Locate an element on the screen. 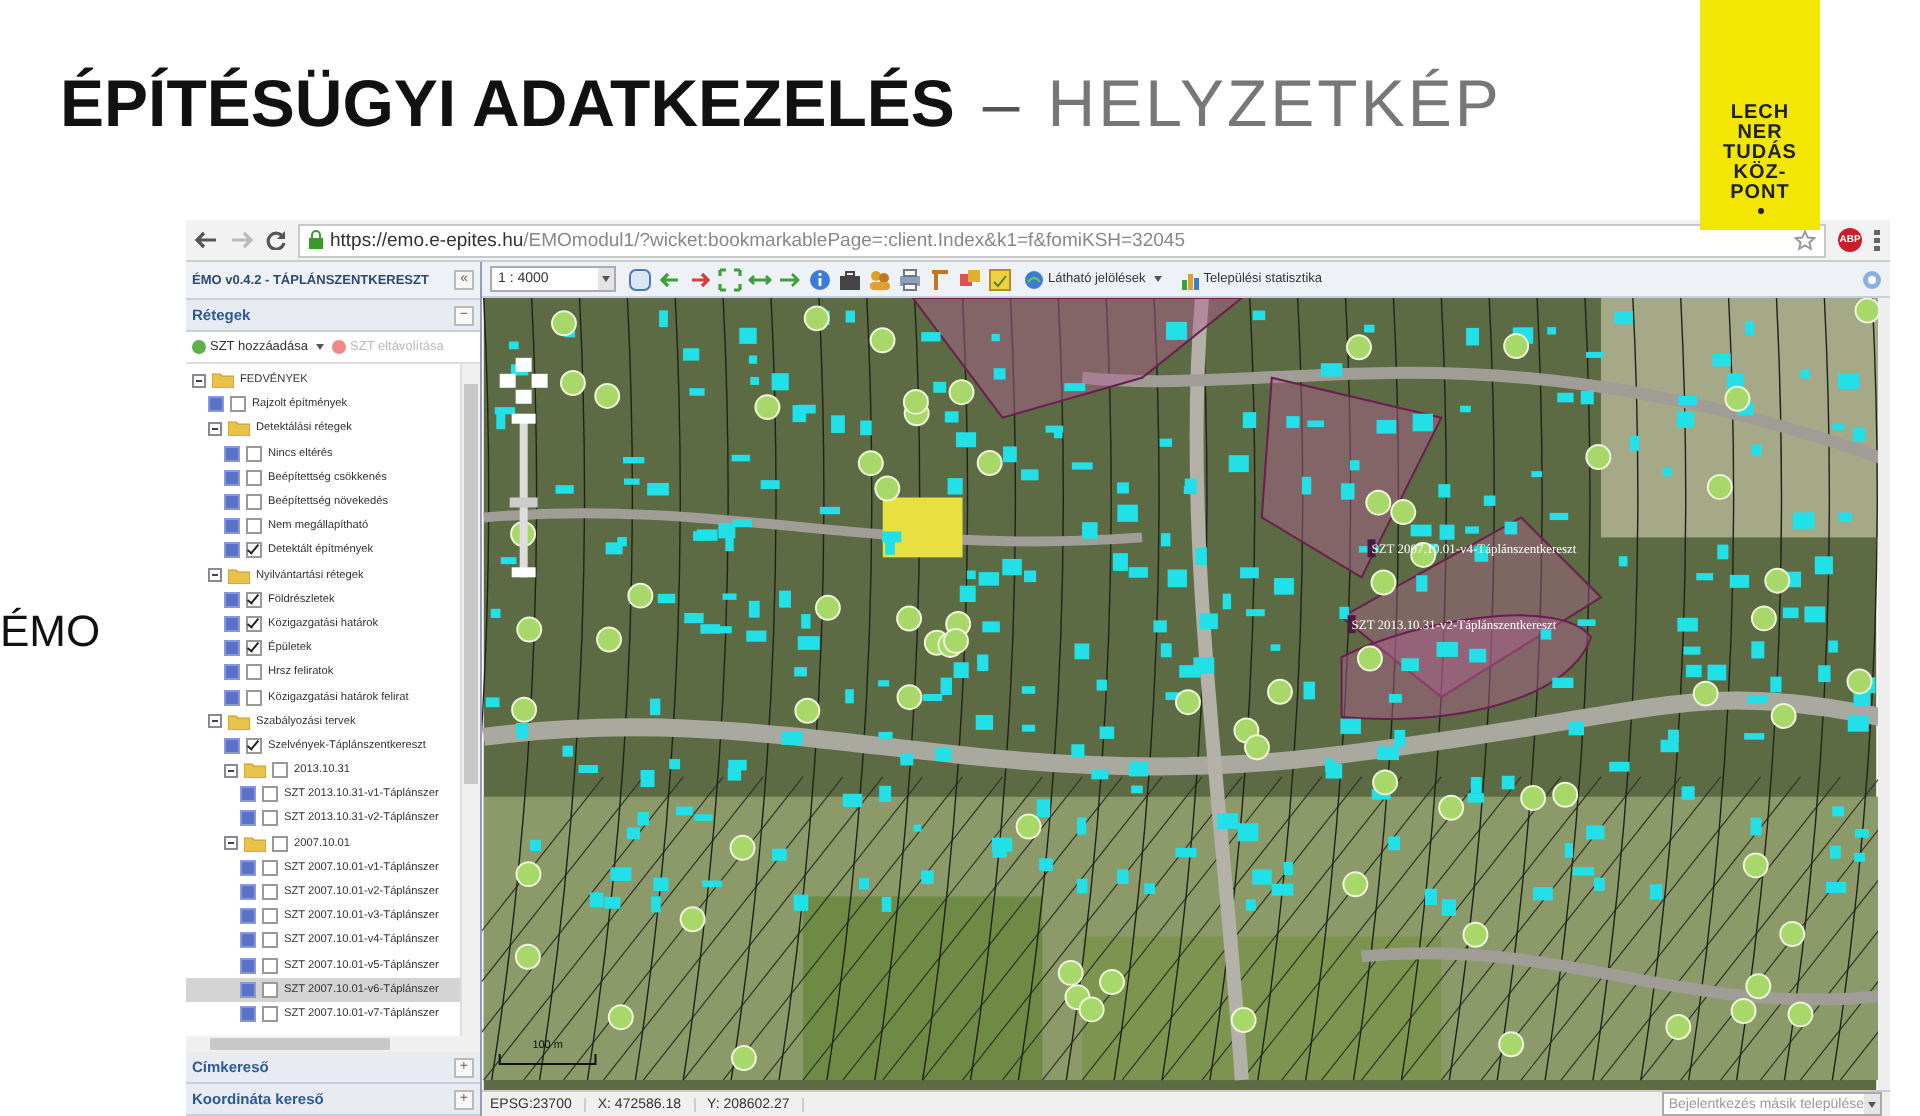 The height and width of the screenshot is (1116, 1920). ruler-icon is located at coordinates (940, 279).